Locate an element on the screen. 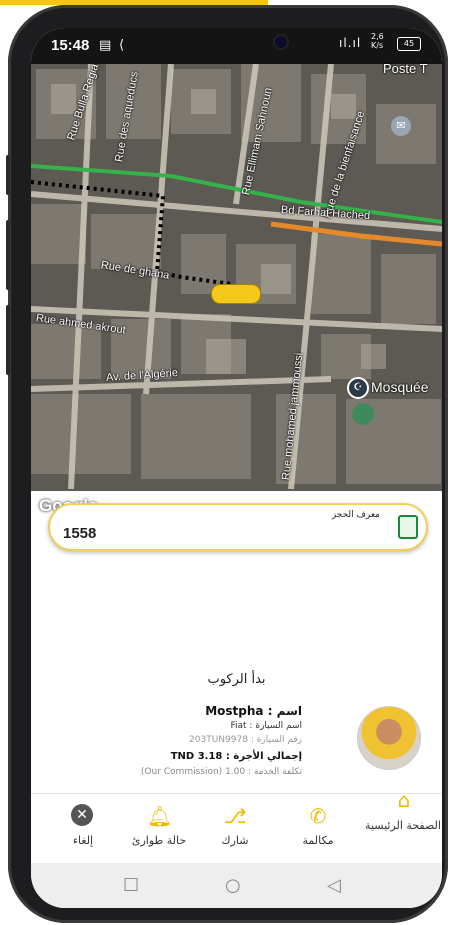 Image resolution: width=454 pixels, height=925 pixels. car-name-line: اسم السيارة : Fiat is located at coordinates (266, 726).